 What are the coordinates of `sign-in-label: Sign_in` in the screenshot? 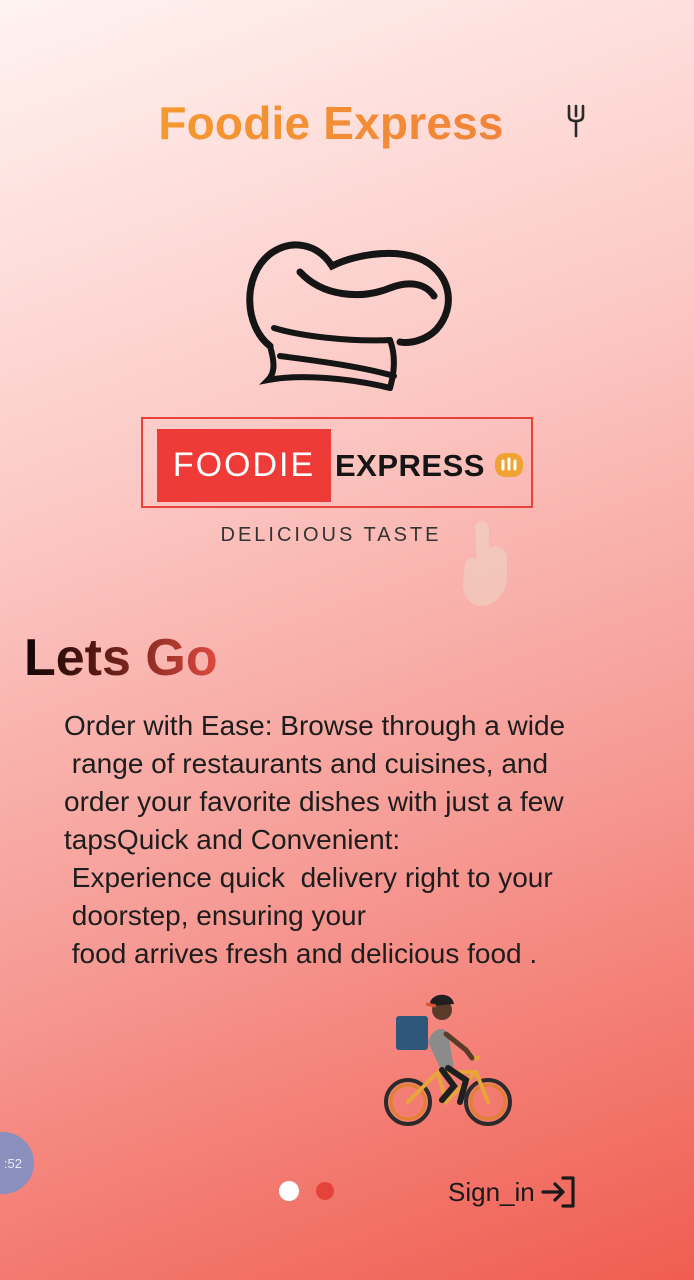 It's located at (491, 1191).